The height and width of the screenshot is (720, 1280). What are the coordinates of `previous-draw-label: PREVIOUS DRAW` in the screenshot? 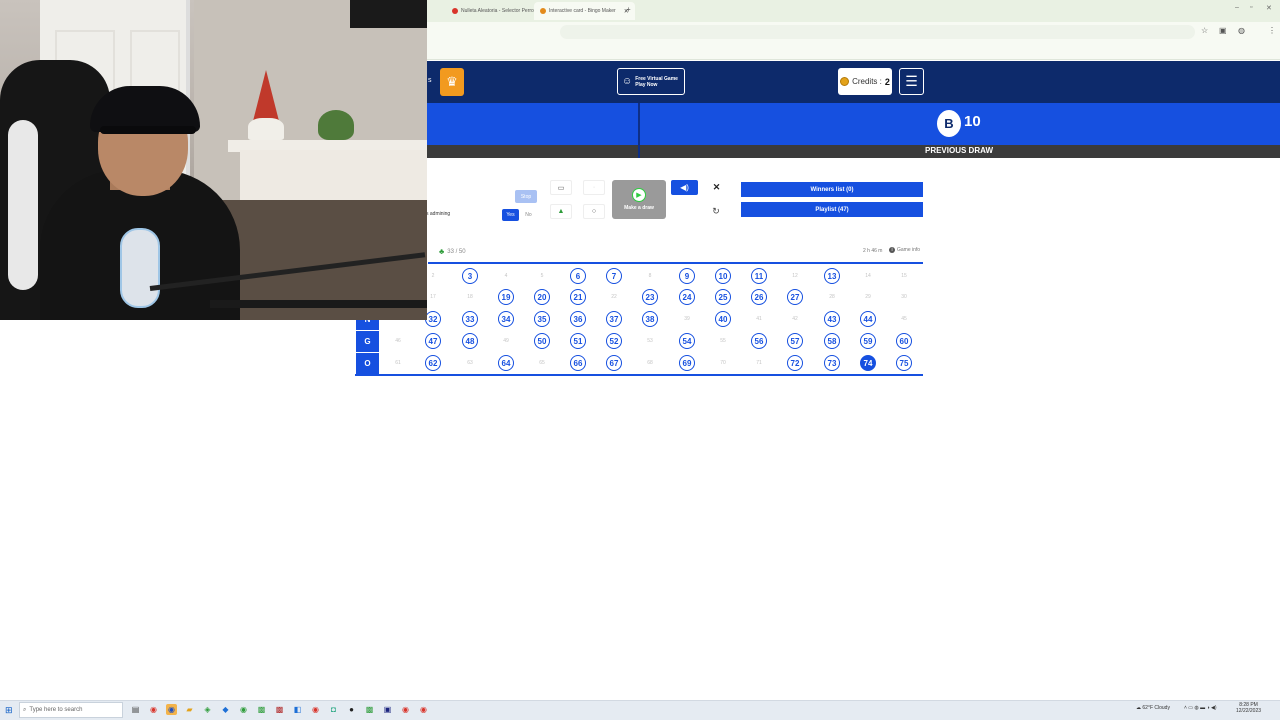 It's located at (958, 150).